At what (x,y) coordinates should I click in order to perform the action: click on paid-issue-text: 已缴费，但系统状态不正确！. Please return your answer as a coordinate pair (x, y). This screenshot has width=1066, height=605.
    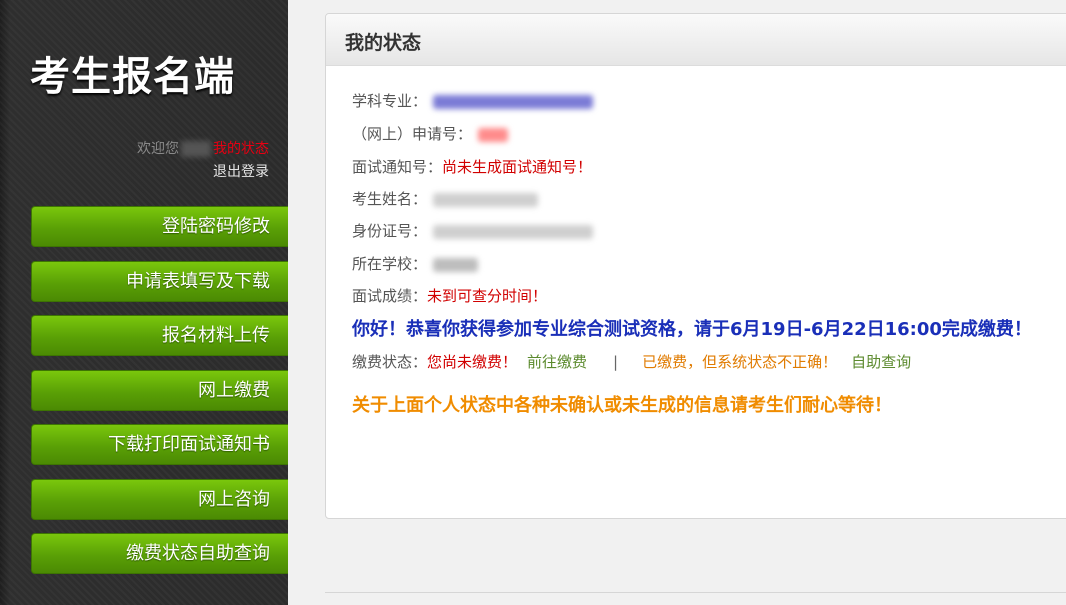
    Looking at the image, I should click on (740, 362).